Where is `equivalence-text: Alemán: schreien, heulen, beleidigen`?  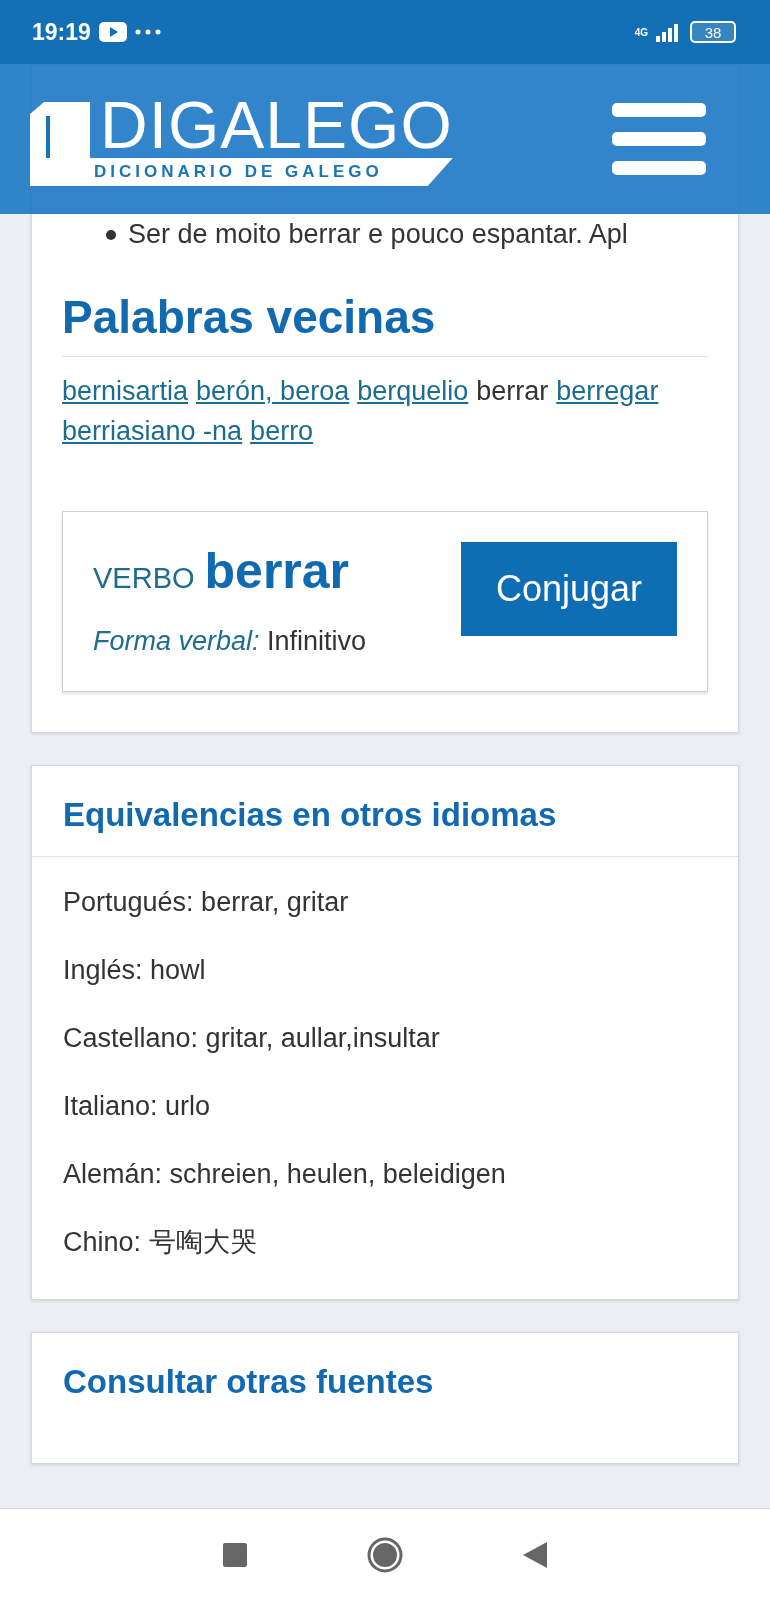
equivalence-text: Alemán: schreien, heulen, beleidigen is located at coordinates (285, 1174).